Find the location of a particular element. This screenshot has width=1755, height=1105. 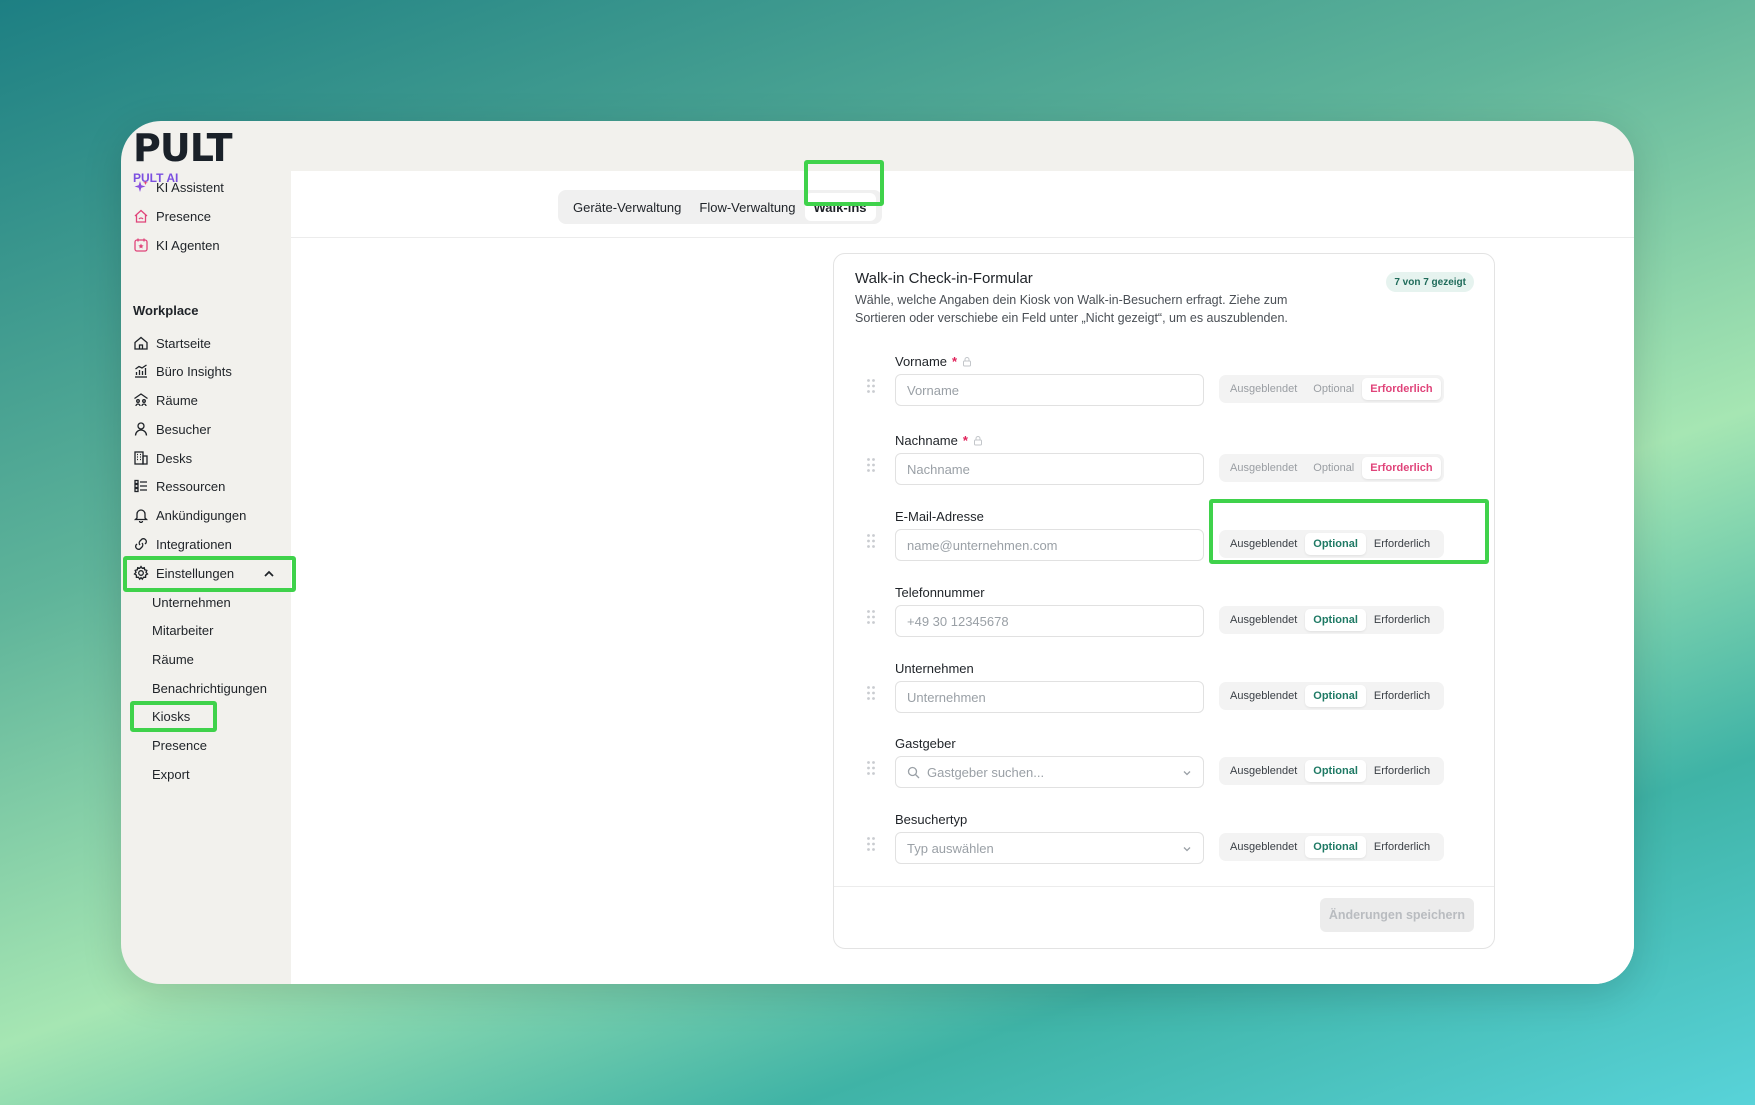

workplace-section-title: Workplace is located at coordinates (166, 310).